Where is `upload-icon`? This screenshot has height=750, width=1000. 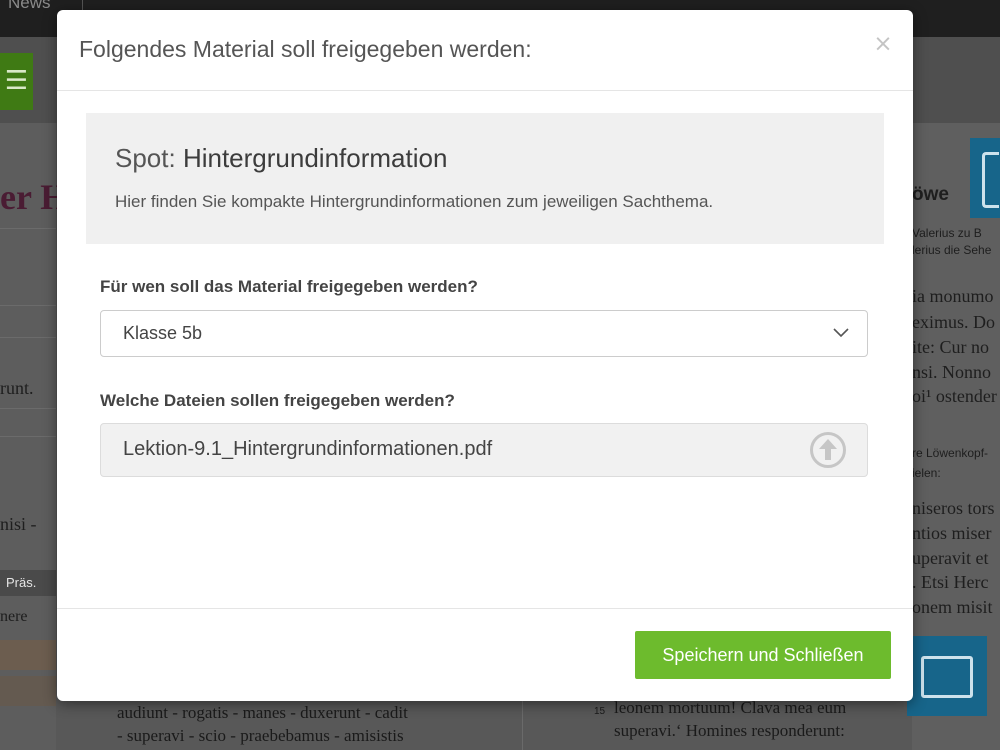 upload-icon is located at coordinates (828, 450).